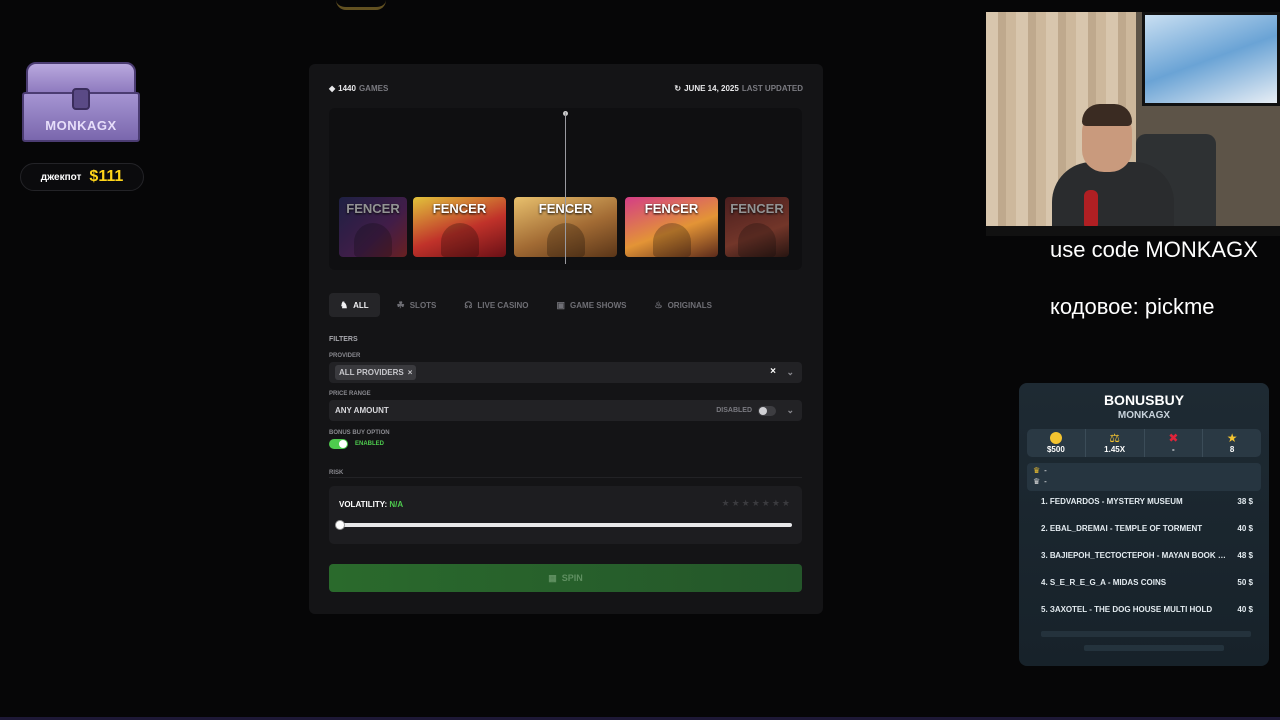 Image resolution: width=1280 pixels, height=720 pixels. I want to click on volatility-stars-icon: ★★★★★★★, so click(756, 503).